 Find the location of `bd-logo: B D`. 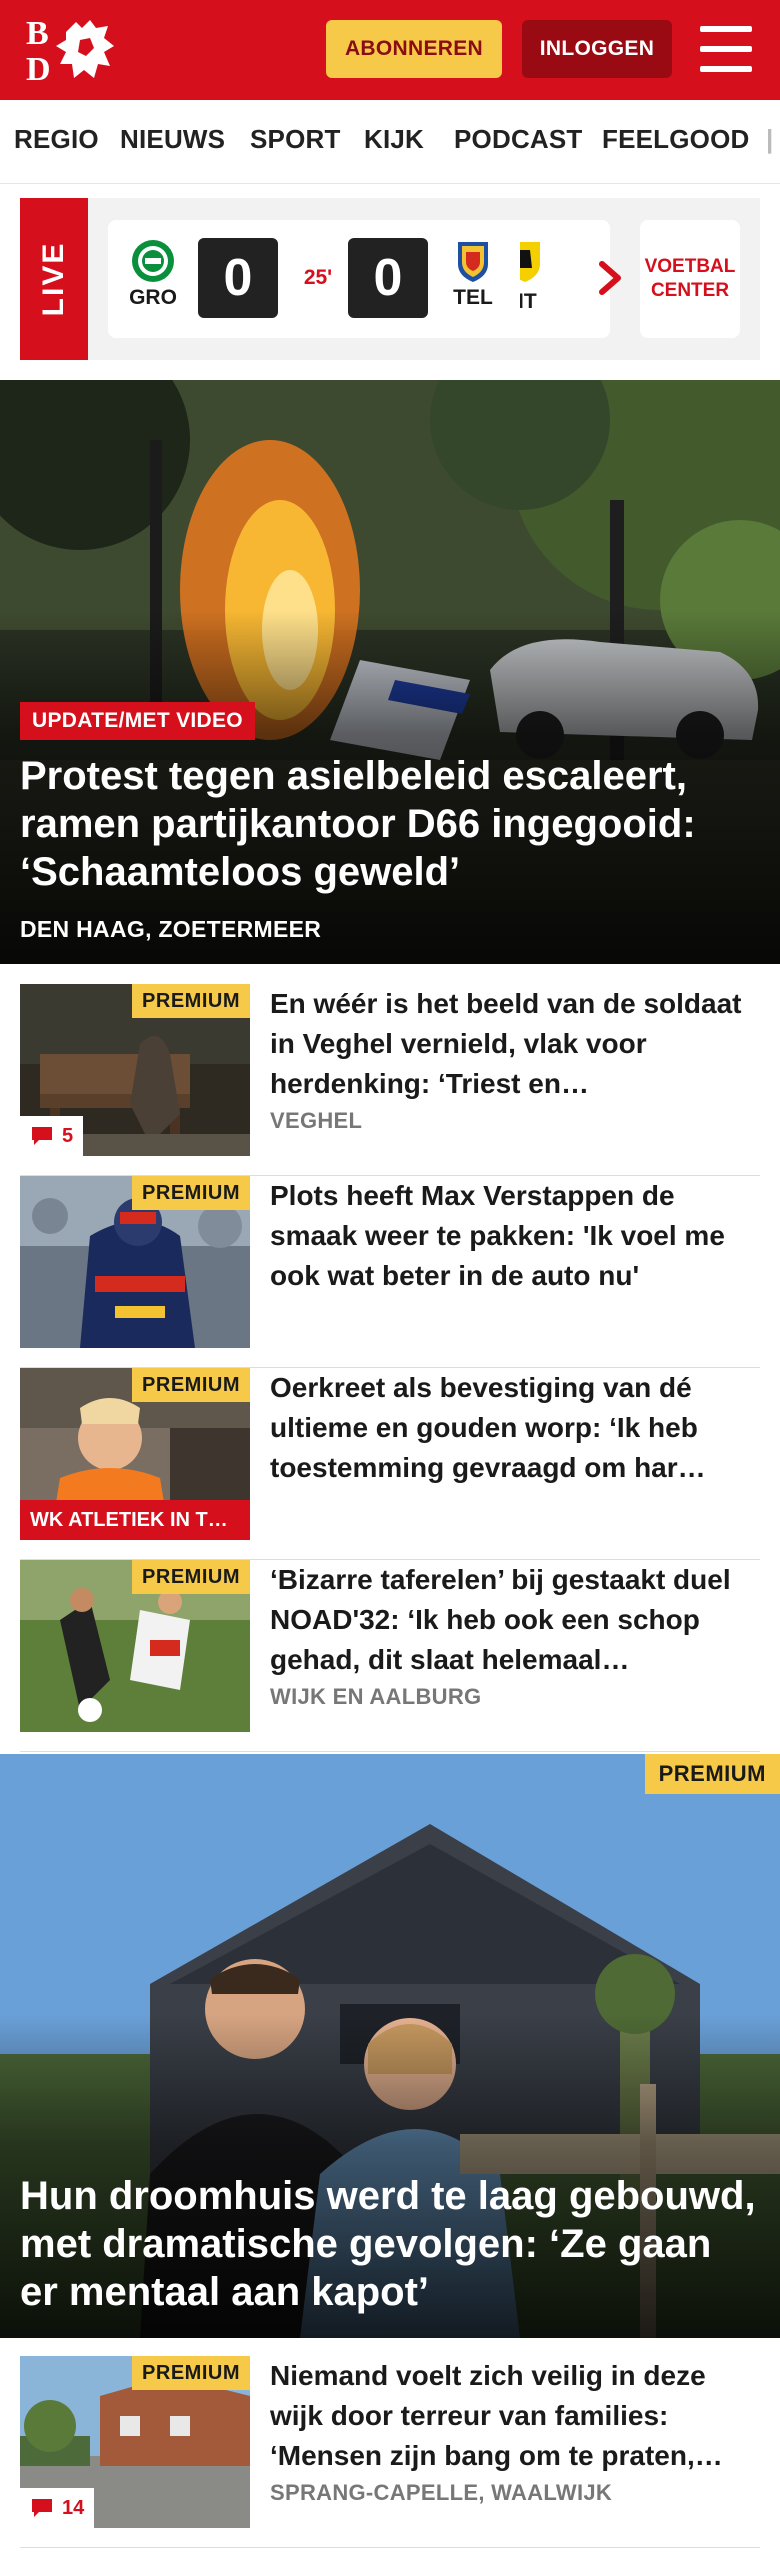

bd-logo: B D is located at coordinates (74, 50).